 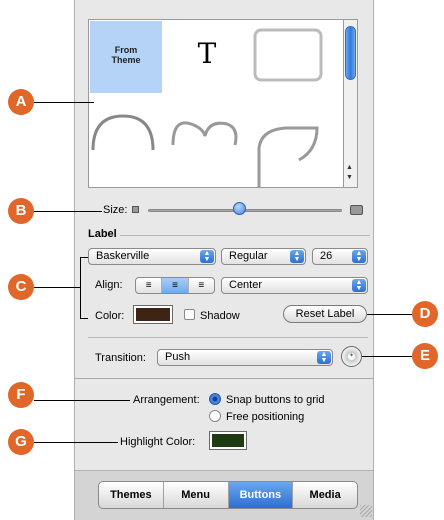 What do you see at coordinates (288, 55) in the screenshot?
I see `rounded-rect-shape` at bounding box center [288, 55].